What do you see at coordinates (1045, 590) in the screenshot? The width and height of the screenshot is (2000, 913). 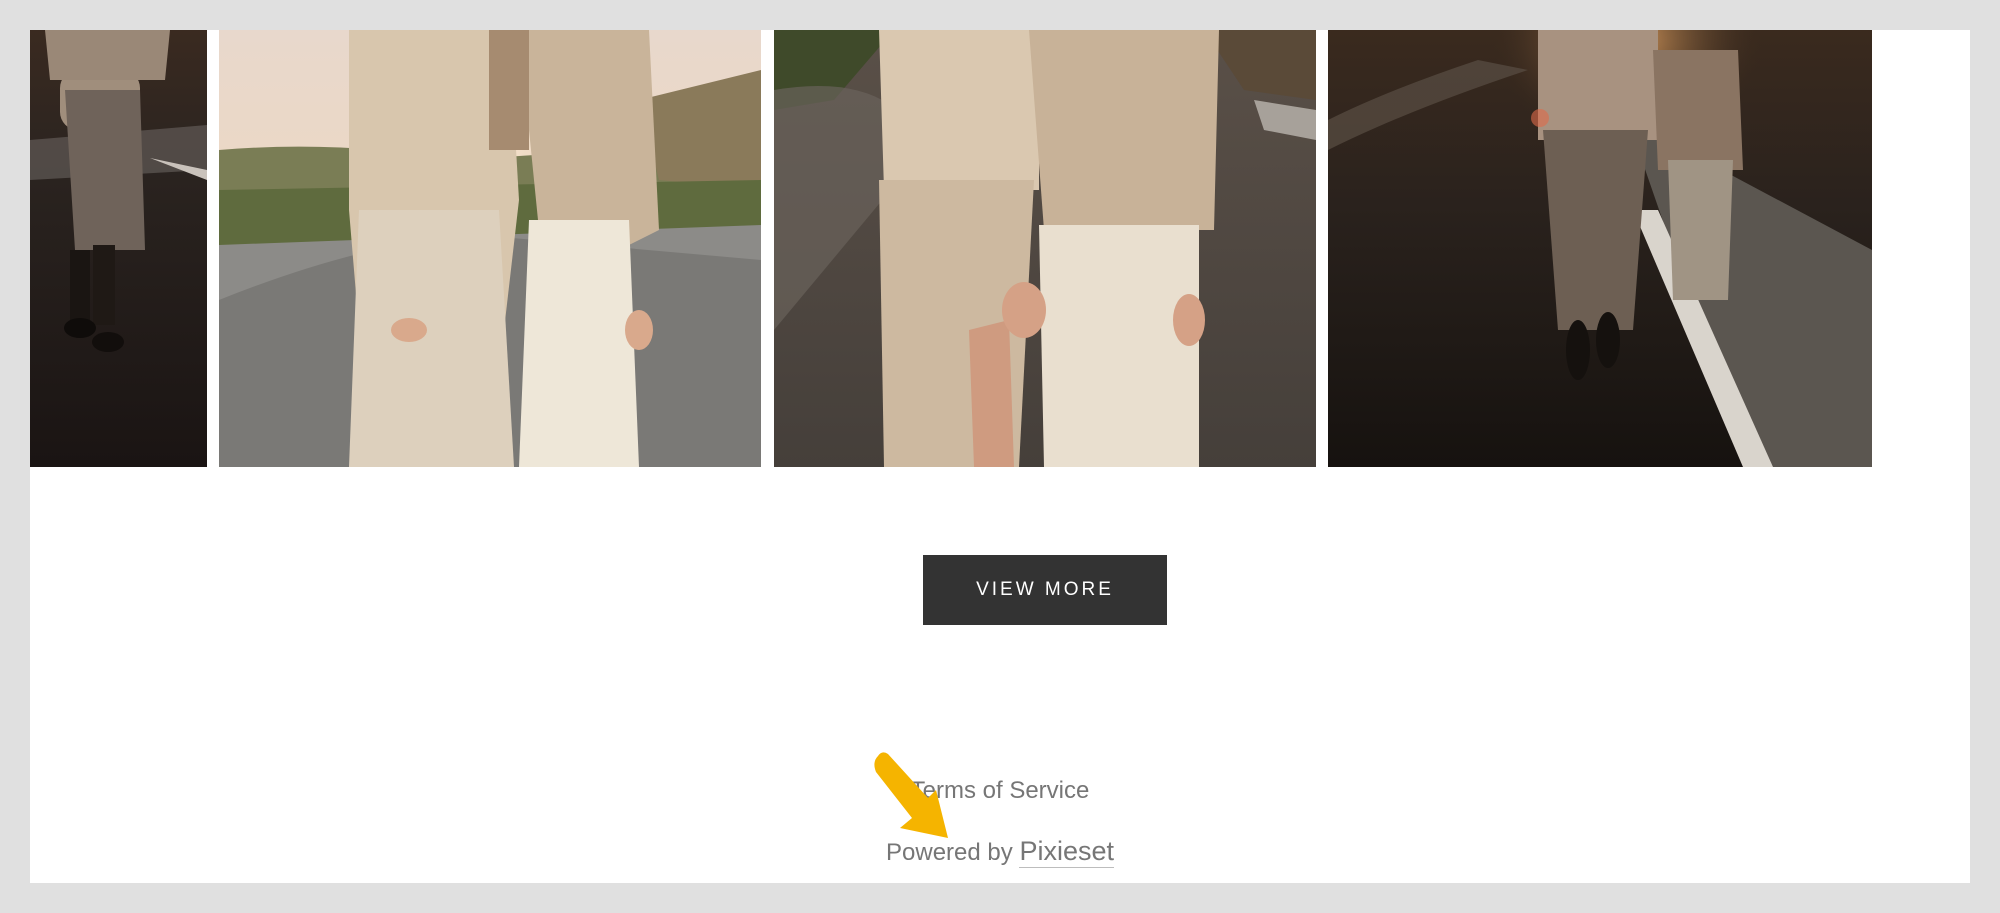 I see `view-more-button: VIEW MORE` at bounding box center [1045, 590].